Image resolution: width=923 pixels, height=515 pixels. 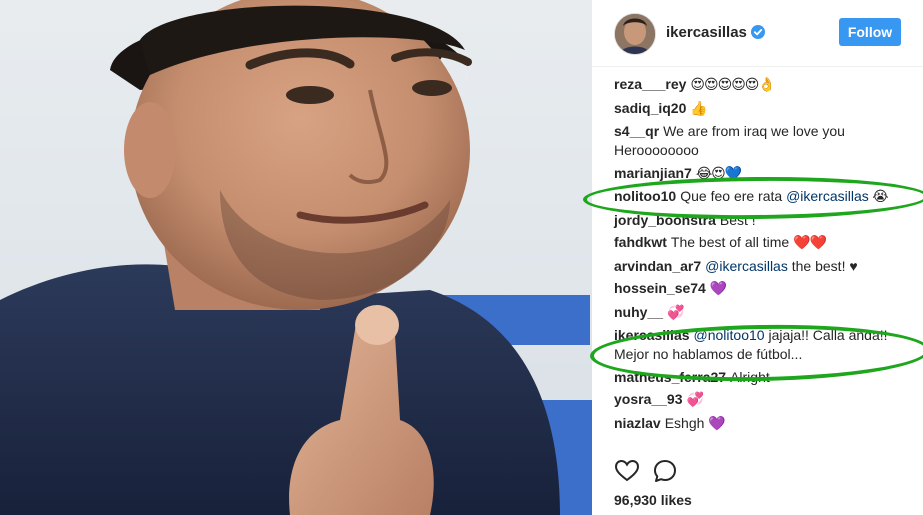 What do you see at coordinates (638, 312) in the screenshot?
I see `comment-author: nuhy__` at bounding box center [638, 312].